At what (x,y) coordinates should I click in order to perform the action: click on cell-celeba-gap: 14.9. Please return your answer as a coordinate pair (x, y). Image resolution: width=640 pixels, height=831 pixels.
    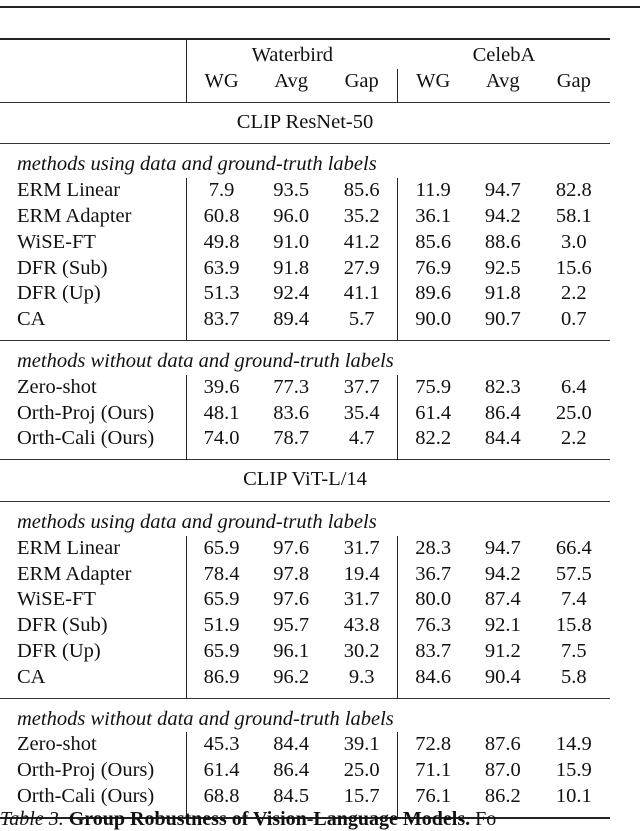
    Looking at the image, I should click on (573, 744).